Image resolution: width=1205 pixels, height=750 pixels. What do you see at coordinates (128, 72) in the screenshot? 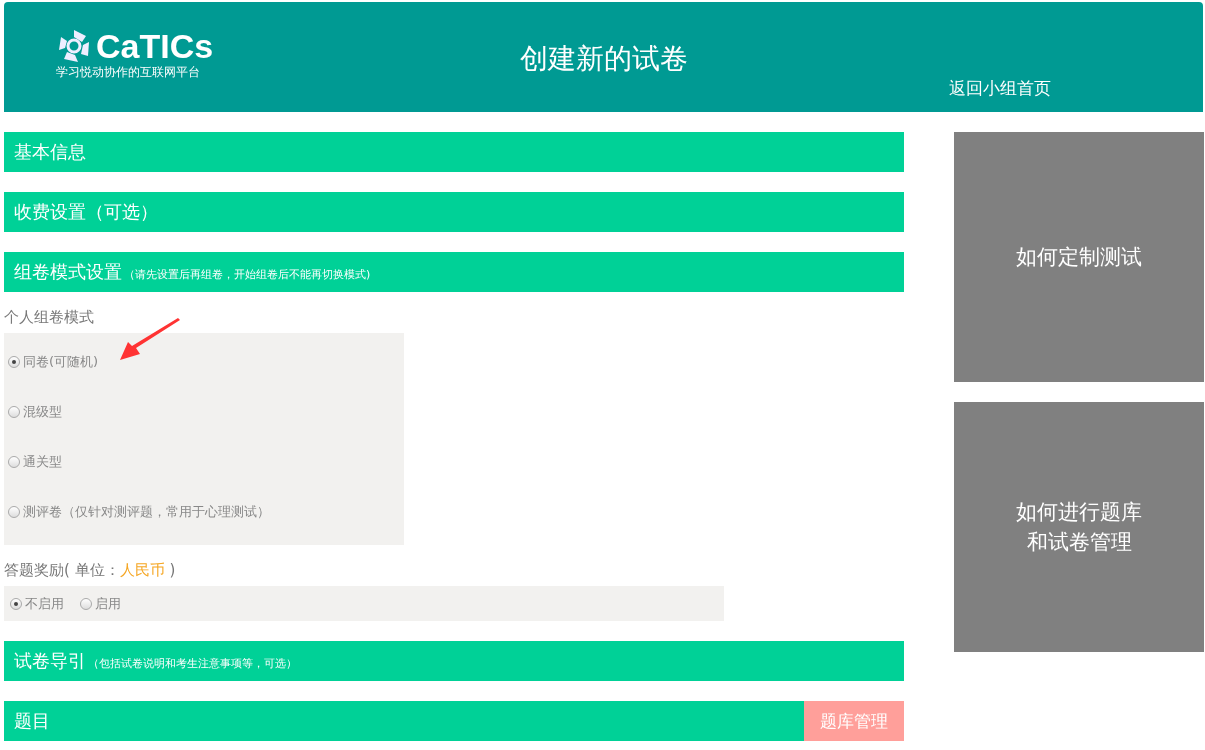
I see `slogan: 学习悦动协作的互联网平台` at bounding box center [128, 72].